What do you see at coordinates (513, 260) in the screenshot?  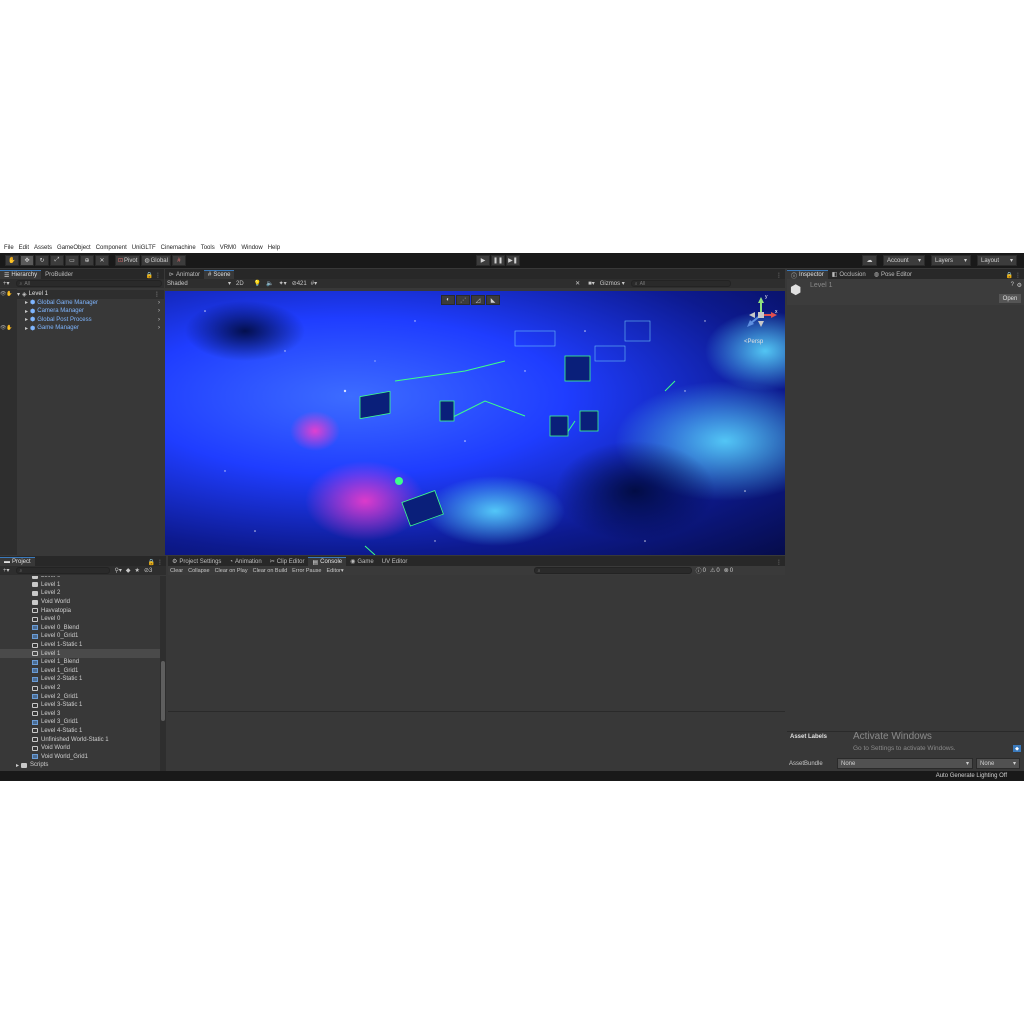 I see `step-button: ▶❚` at bounding box center [513, 260].